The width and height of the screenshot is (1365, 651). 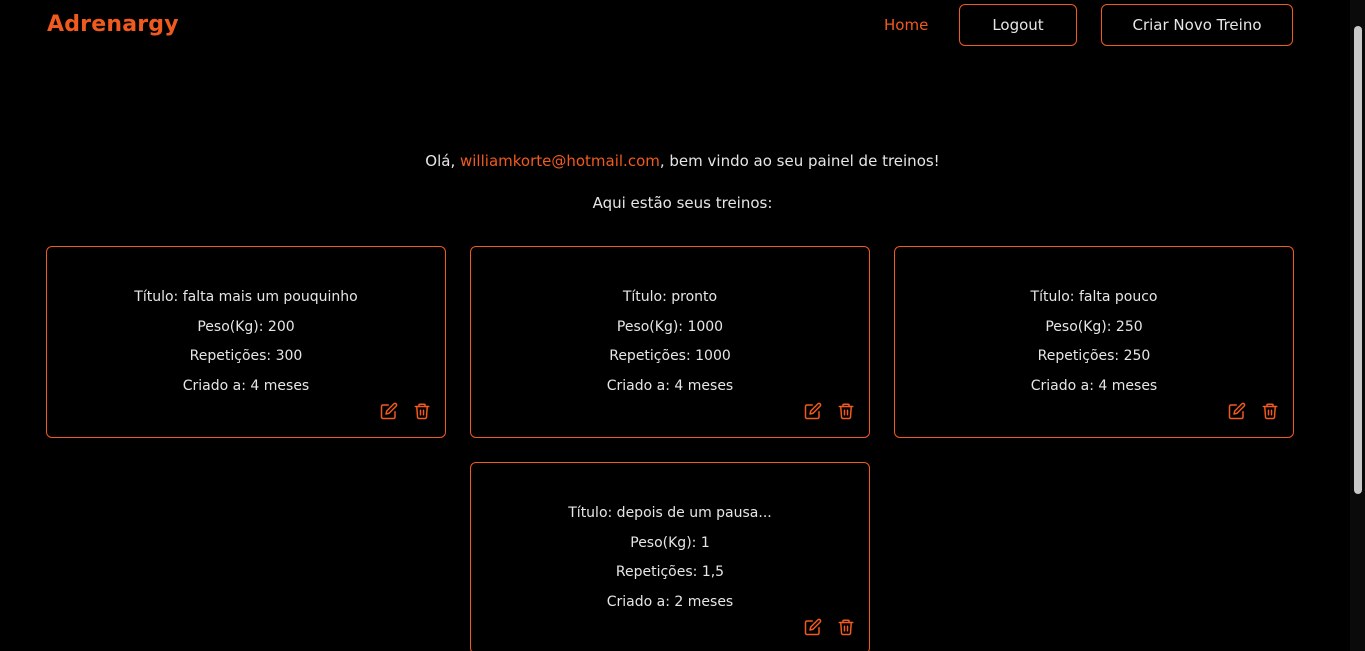 What do you see at coordinates (670, 572) in the screenshot?
I see `workout-reps: Repetições: 1,5` at bounding box center [670, 572].